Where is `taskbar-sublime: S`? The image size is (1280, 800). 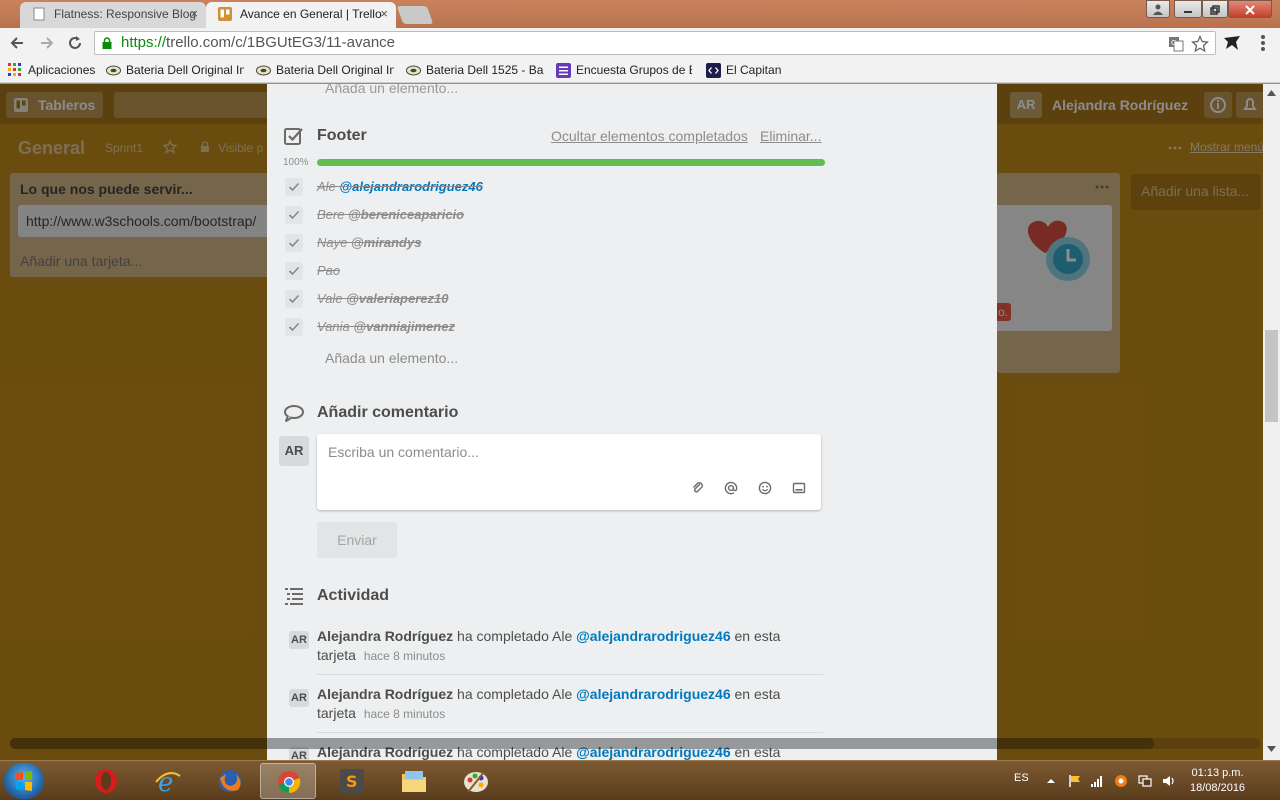 taskbar-sublime: S is located at coordinates (352, 781).